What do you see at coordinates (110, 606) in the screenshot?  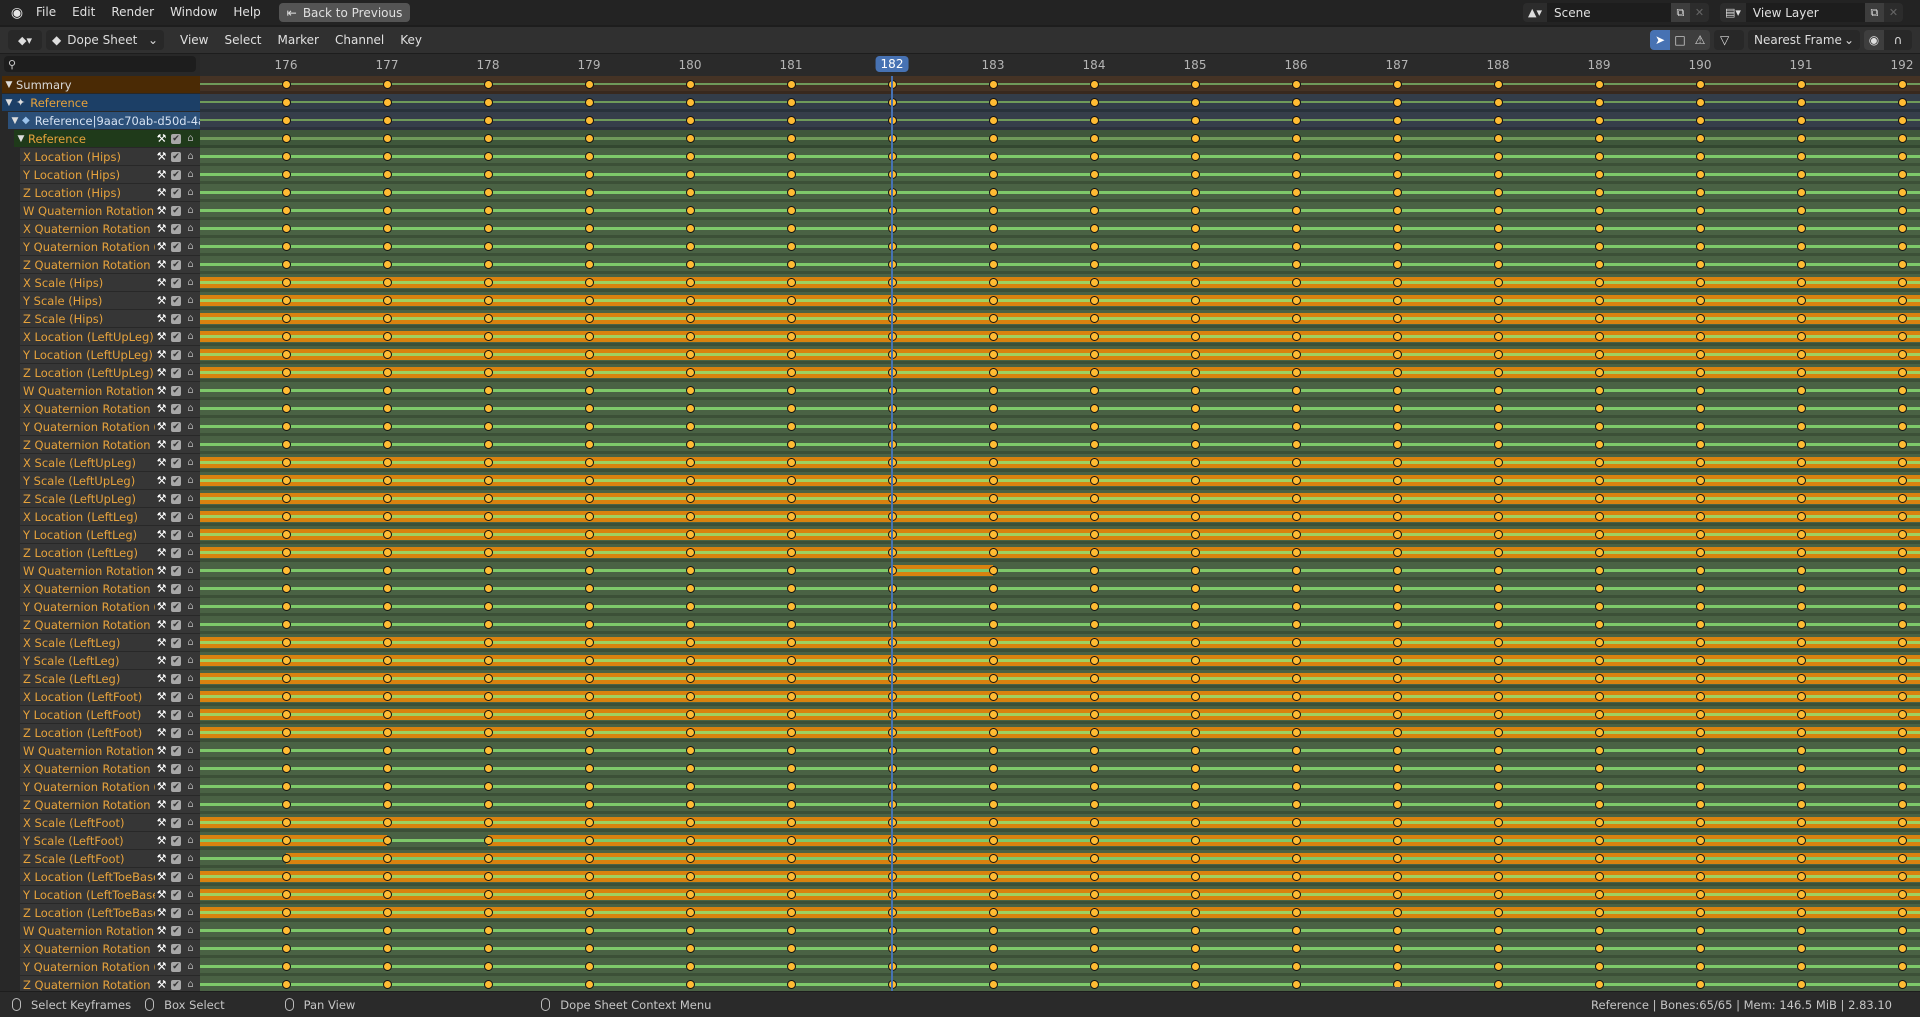 I see `channel-fcurve: Y Quaternion Rotation (LeftLeg)⚒✔⌂` at bounding box center [110, 606].